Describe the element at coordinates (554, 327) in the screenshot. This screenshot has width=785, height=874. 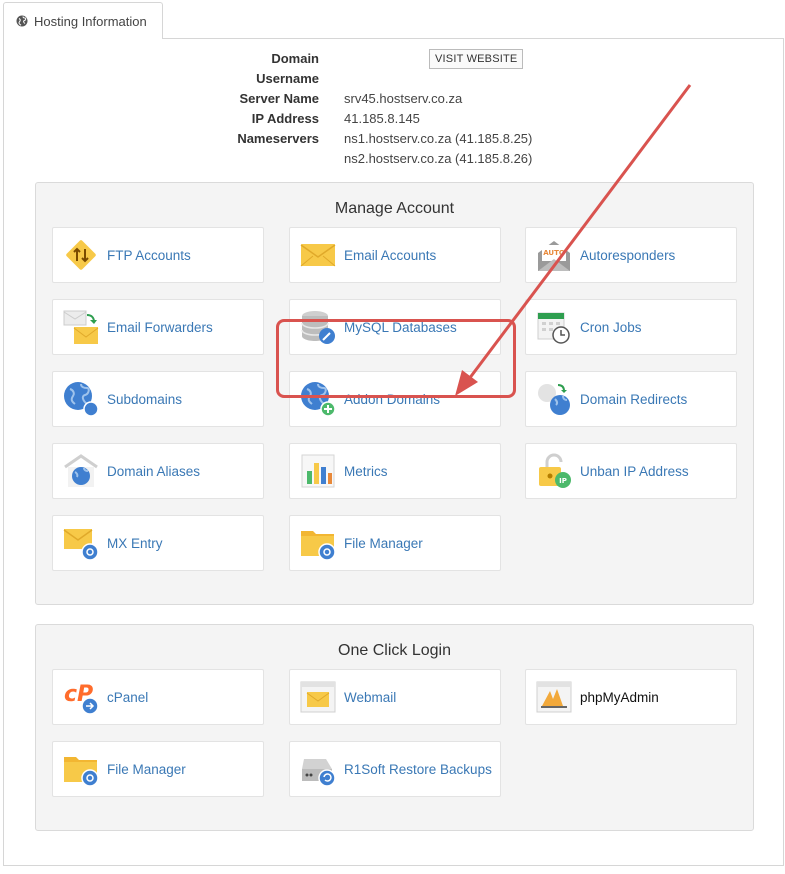
I see `calendar-clock-icon` at that location.